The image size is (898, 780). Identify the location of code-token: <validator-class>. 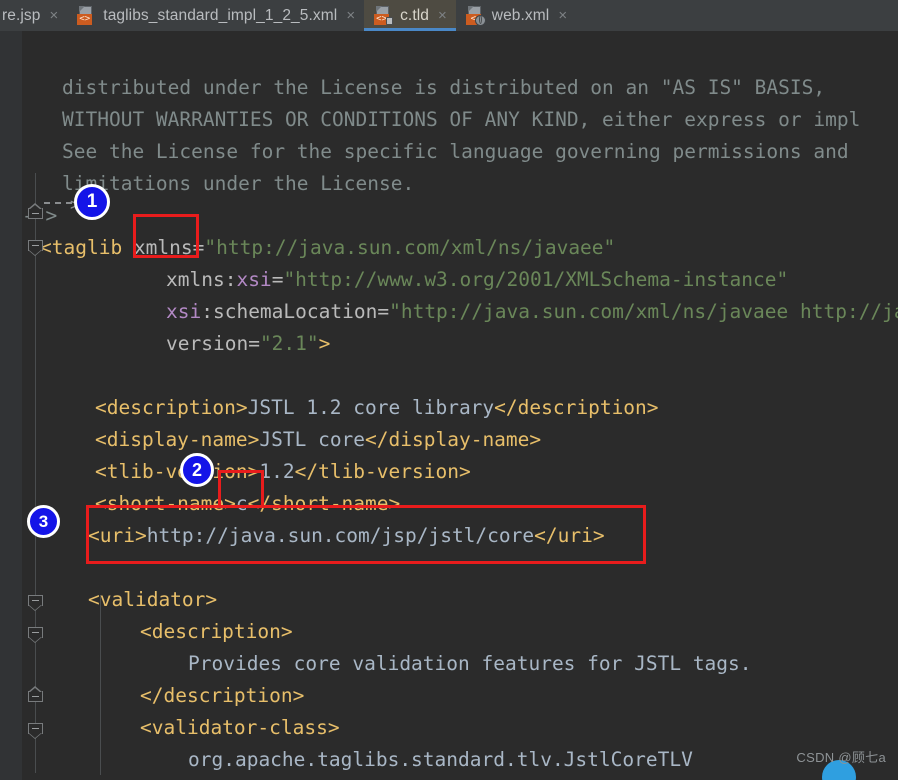
(240, 727).